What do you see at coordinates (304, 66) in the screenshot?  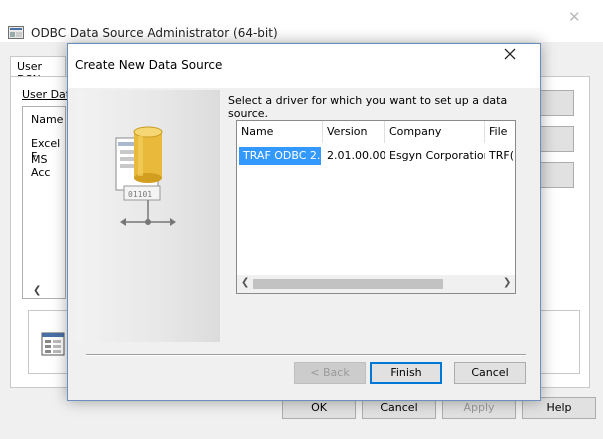 I see `dialog-titlebar: Create New Data Source` at bounding box center [304, 66].